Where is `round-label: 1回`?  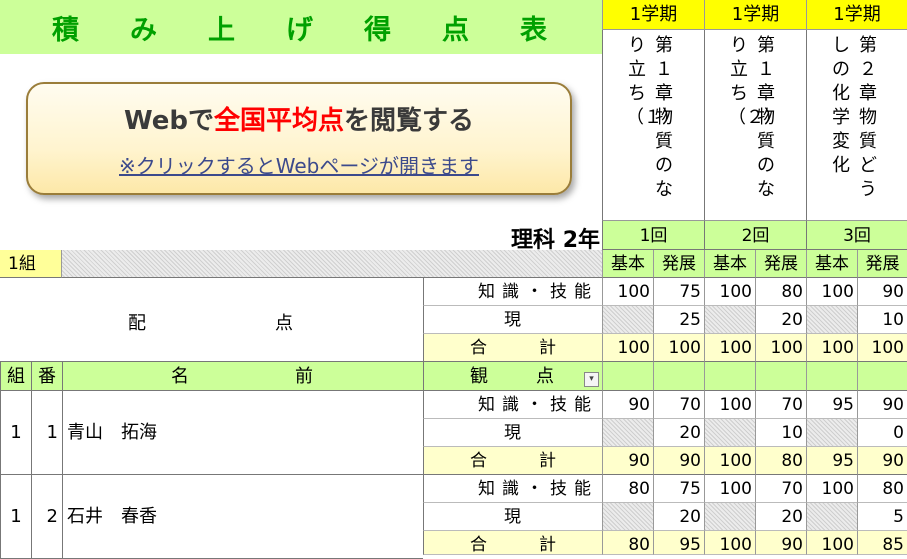 round-label: 1回 is located at coordinates (653, 235).